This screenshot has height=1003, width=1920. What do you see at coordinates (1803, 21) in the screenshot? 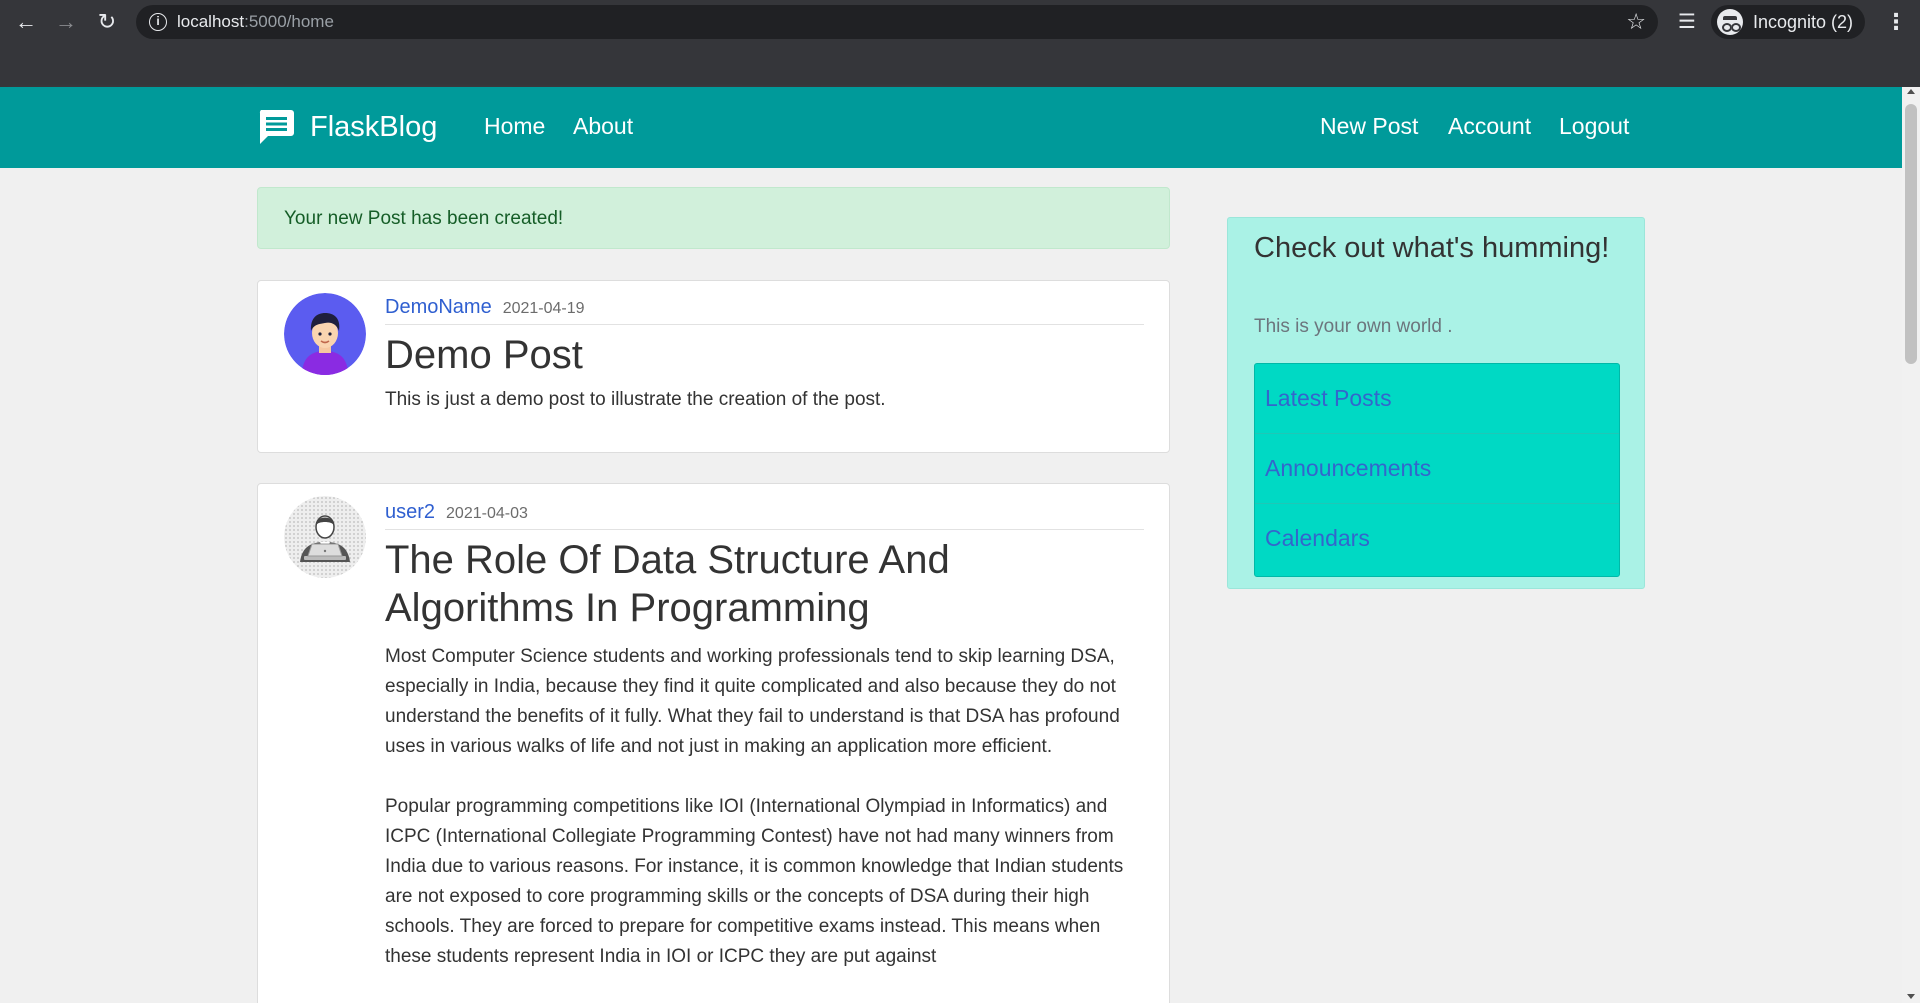
I see `incognito-label: Incognito (2)` at bounding box center [1803, 21].